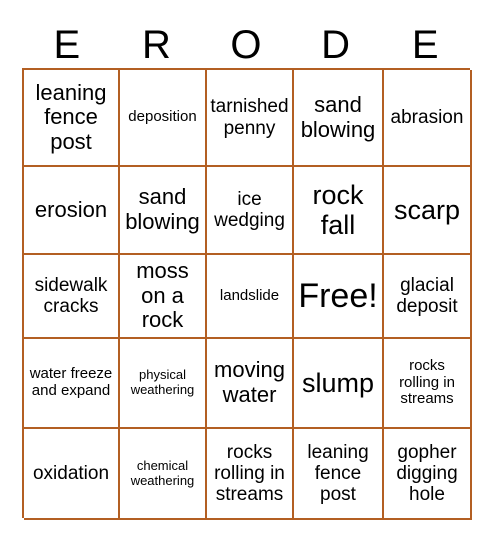 The height and width of the screenshot is (544, 500). I want to click on header-letter-2: R, so click(156, 45).